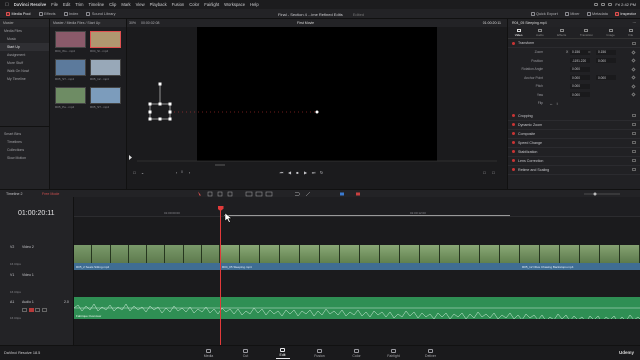 This screenshot has height=360, width=640. I want to click on track-name: Video 1, so click(28, 275).